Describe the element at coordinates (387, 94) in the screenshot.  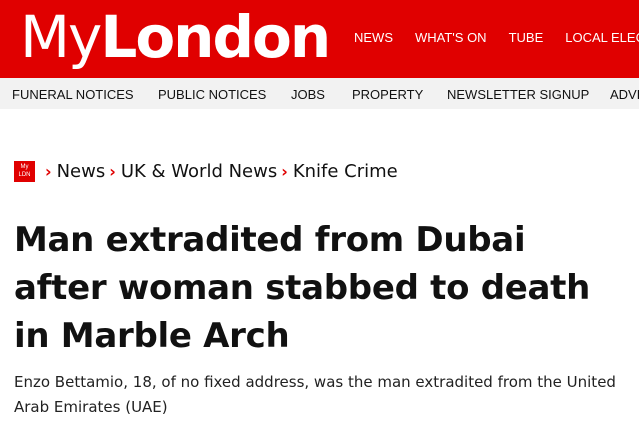
I see `subnav-item-property: PROPERTY` at that location.